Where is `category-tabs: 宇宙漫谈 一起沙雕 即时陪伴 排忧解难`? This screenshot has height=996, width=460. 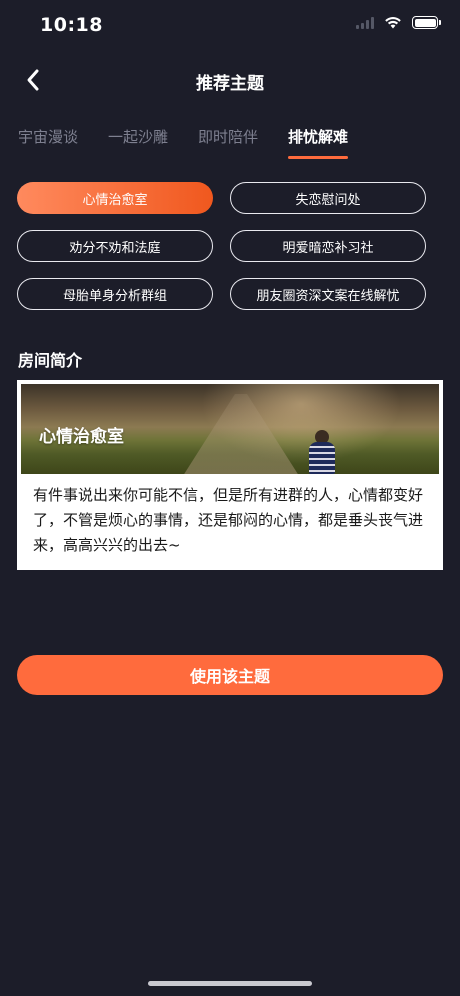
category-tabs: 宇宙漫谈 一起沙雕 即时陪伴 排忧解难 is located at coordinates (198, 142).